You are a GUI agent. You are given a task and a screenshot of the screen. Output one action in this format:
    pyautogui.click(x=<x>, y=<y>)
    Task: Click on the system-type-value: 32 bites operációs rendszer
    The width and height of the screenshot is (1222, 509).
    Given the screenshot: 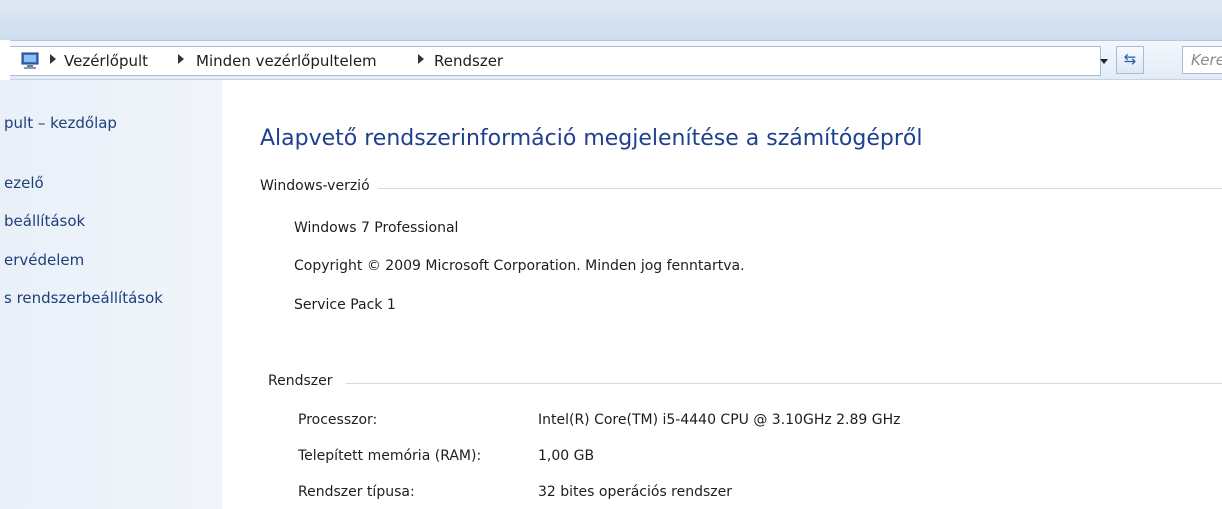 What is the action you would take?
    pyautogui.click(x=635, y=492)
    